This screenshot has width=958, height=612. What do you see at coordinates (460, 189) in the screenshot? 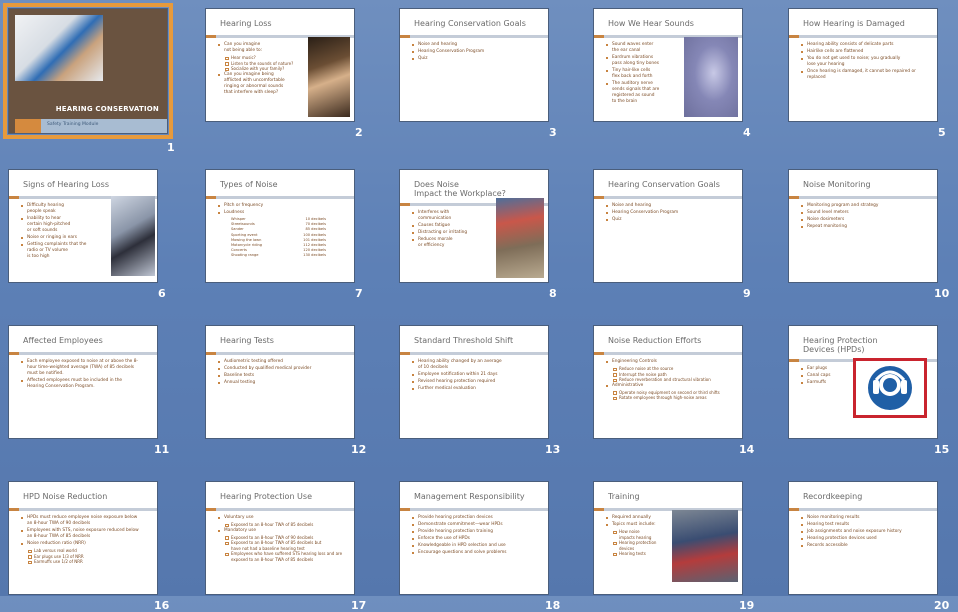
I see `slide-title: Does Noise Impact the Workplace?` at bounding box center [460, 189].